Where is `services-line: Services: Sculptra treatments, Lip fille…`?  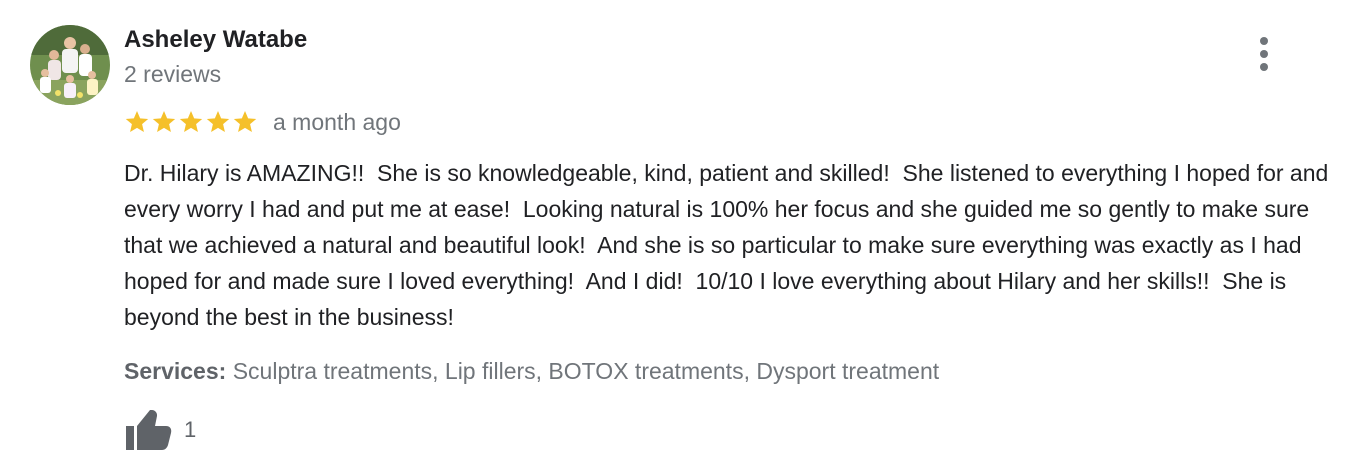
services-line: Services: Sculptra treatments, Lip fille… is located at coordinates (531, 371).